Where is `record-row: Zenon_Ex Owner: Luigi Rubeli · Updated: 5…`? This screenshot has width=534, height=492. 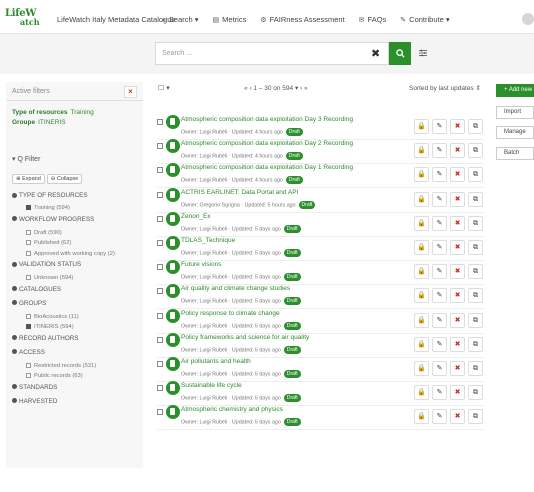 record-row: Zenon_Ex Owner: Luigi Rubeli · Updated: 5… is located at coordinates (320, 225).